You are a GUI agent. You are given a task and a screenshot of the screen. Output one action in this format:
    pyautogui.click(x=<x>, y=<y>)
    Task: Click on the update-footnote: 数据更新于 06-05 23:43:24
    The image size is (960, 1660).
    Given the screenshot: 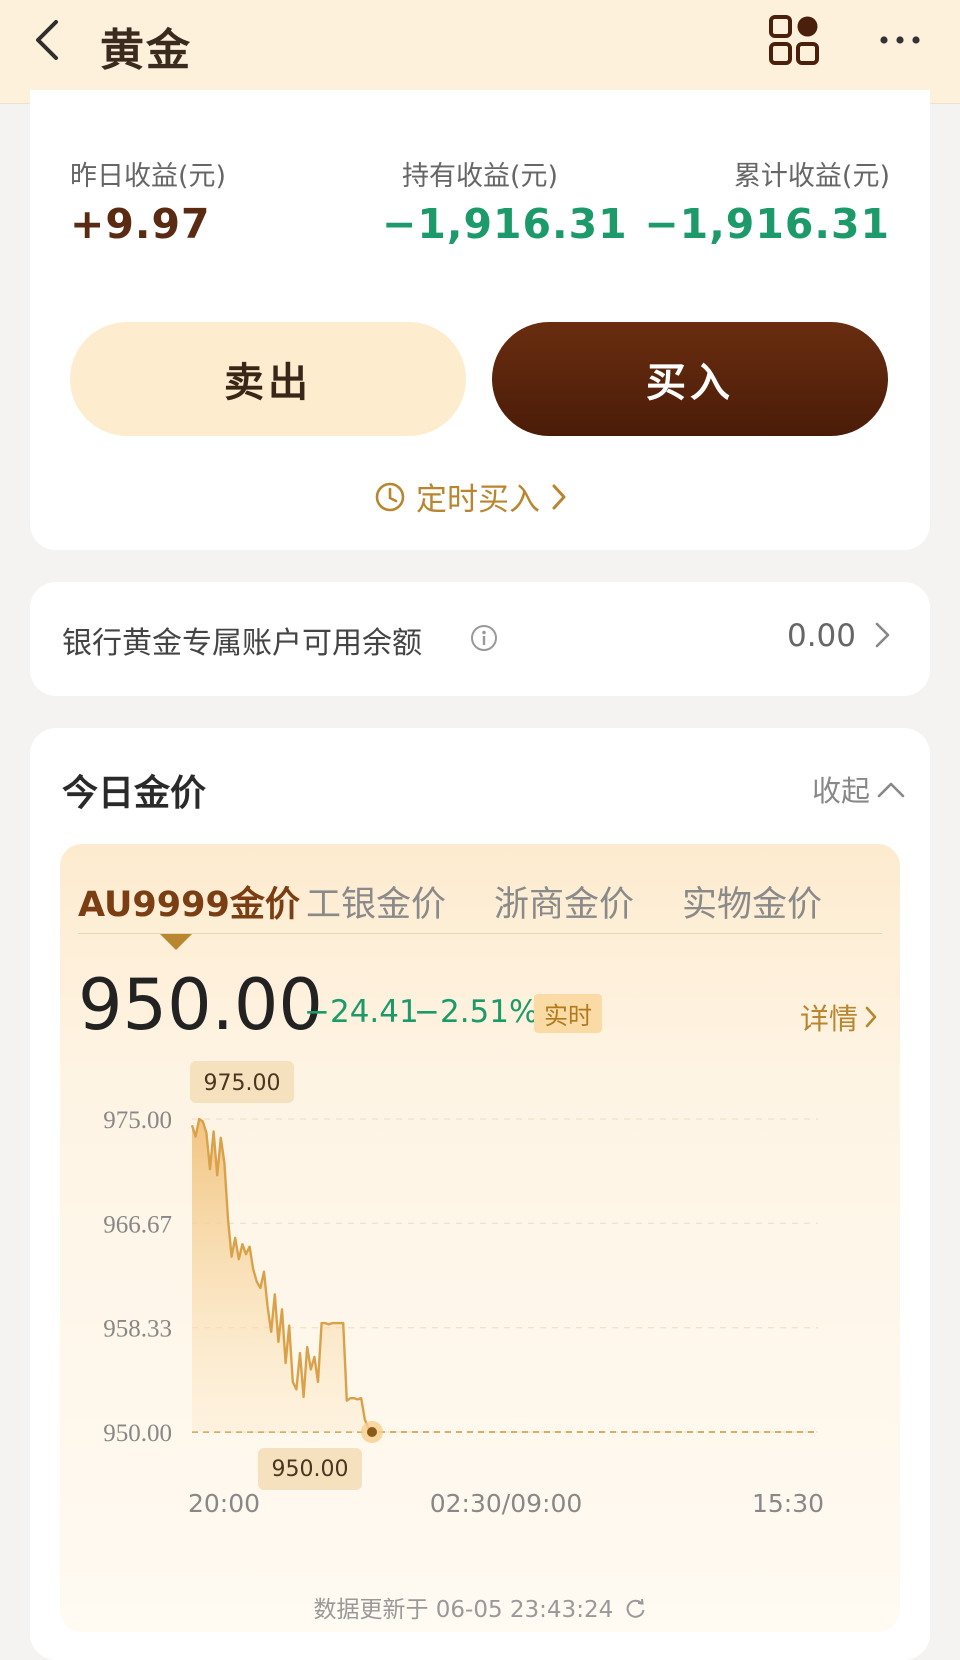 What is the action you would take?
    pyautogui.click(x=480, y=1607)
    